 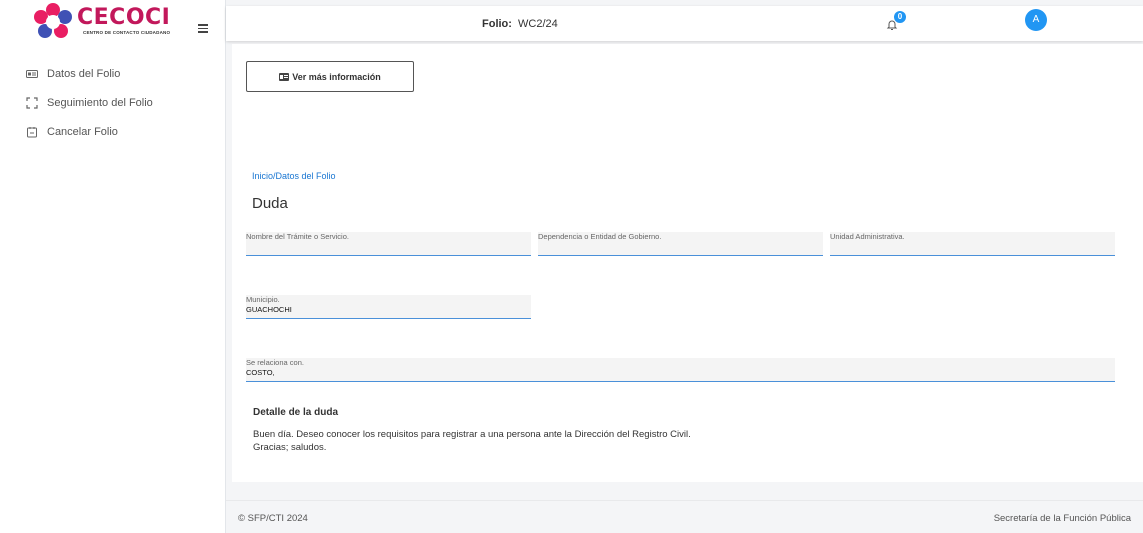 I want to click on calendar-cancel-icon, so click(x=32, y=132).